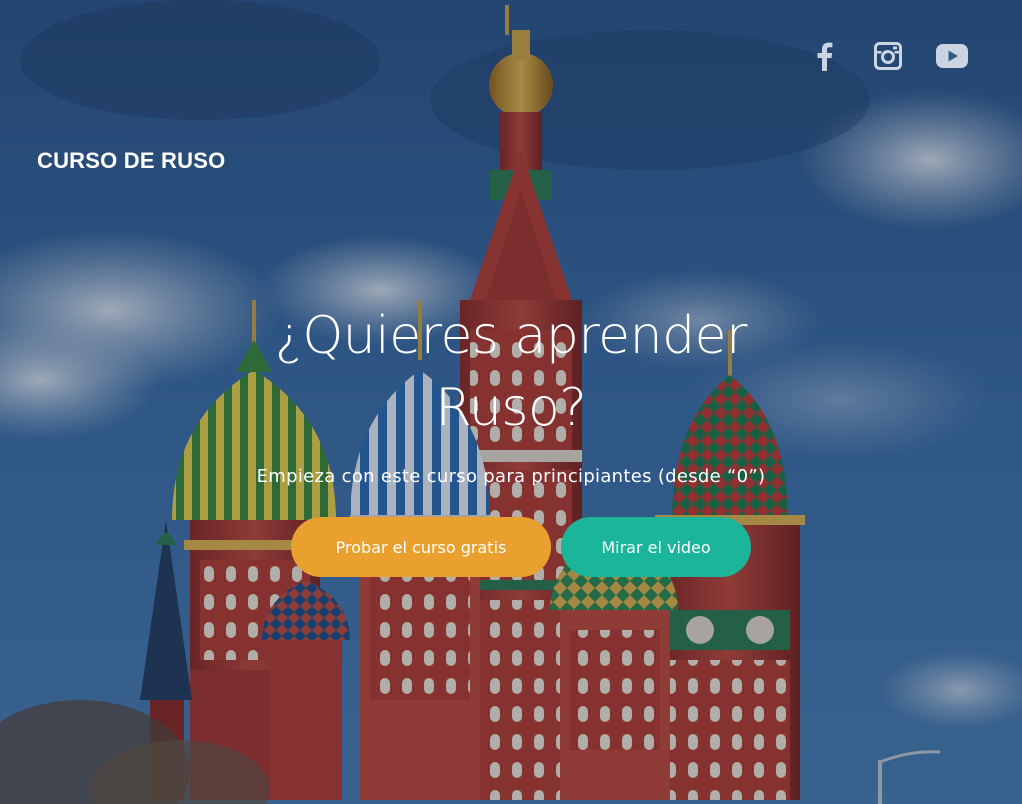  What do you see at coordinates (131, 161) in the screenshot?
I see `site-logo: CURSO DE RUSO` at bounding box center [131, 161].